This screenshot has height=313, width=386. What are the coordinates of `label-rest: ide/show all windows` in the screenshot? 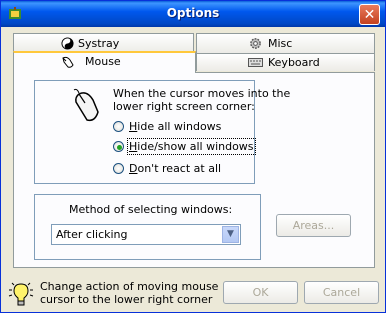 It's located at (195, 146).